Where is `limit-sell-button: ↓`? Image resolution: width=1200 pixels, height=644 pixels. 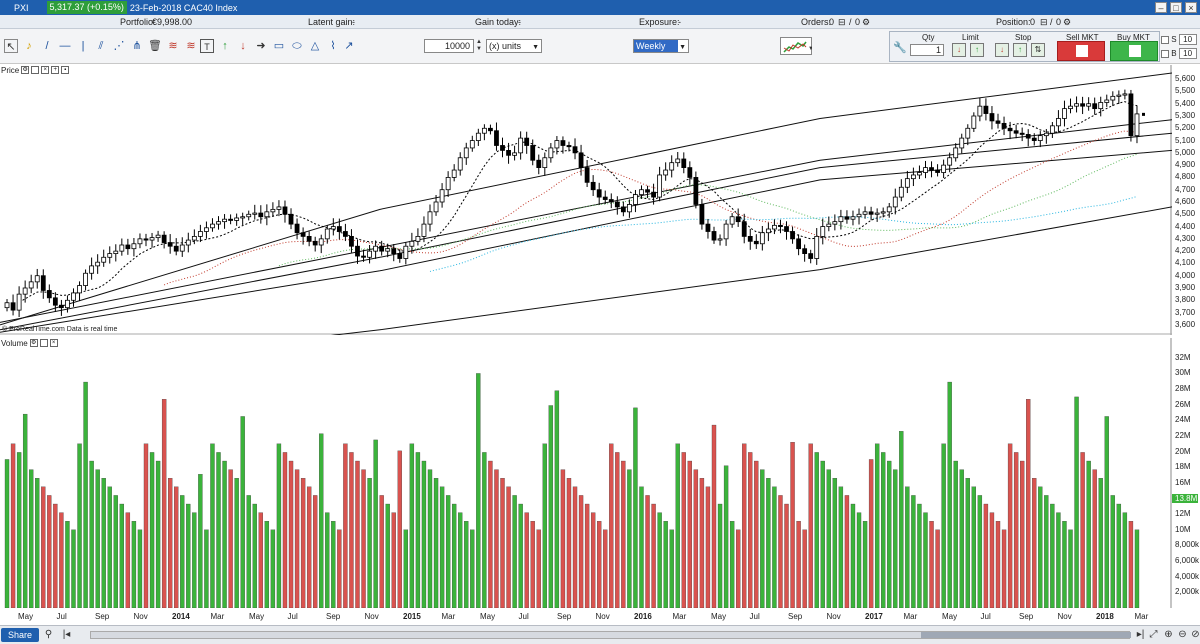
limit-sell-button: ↓ is located at coordinates (959, 50).